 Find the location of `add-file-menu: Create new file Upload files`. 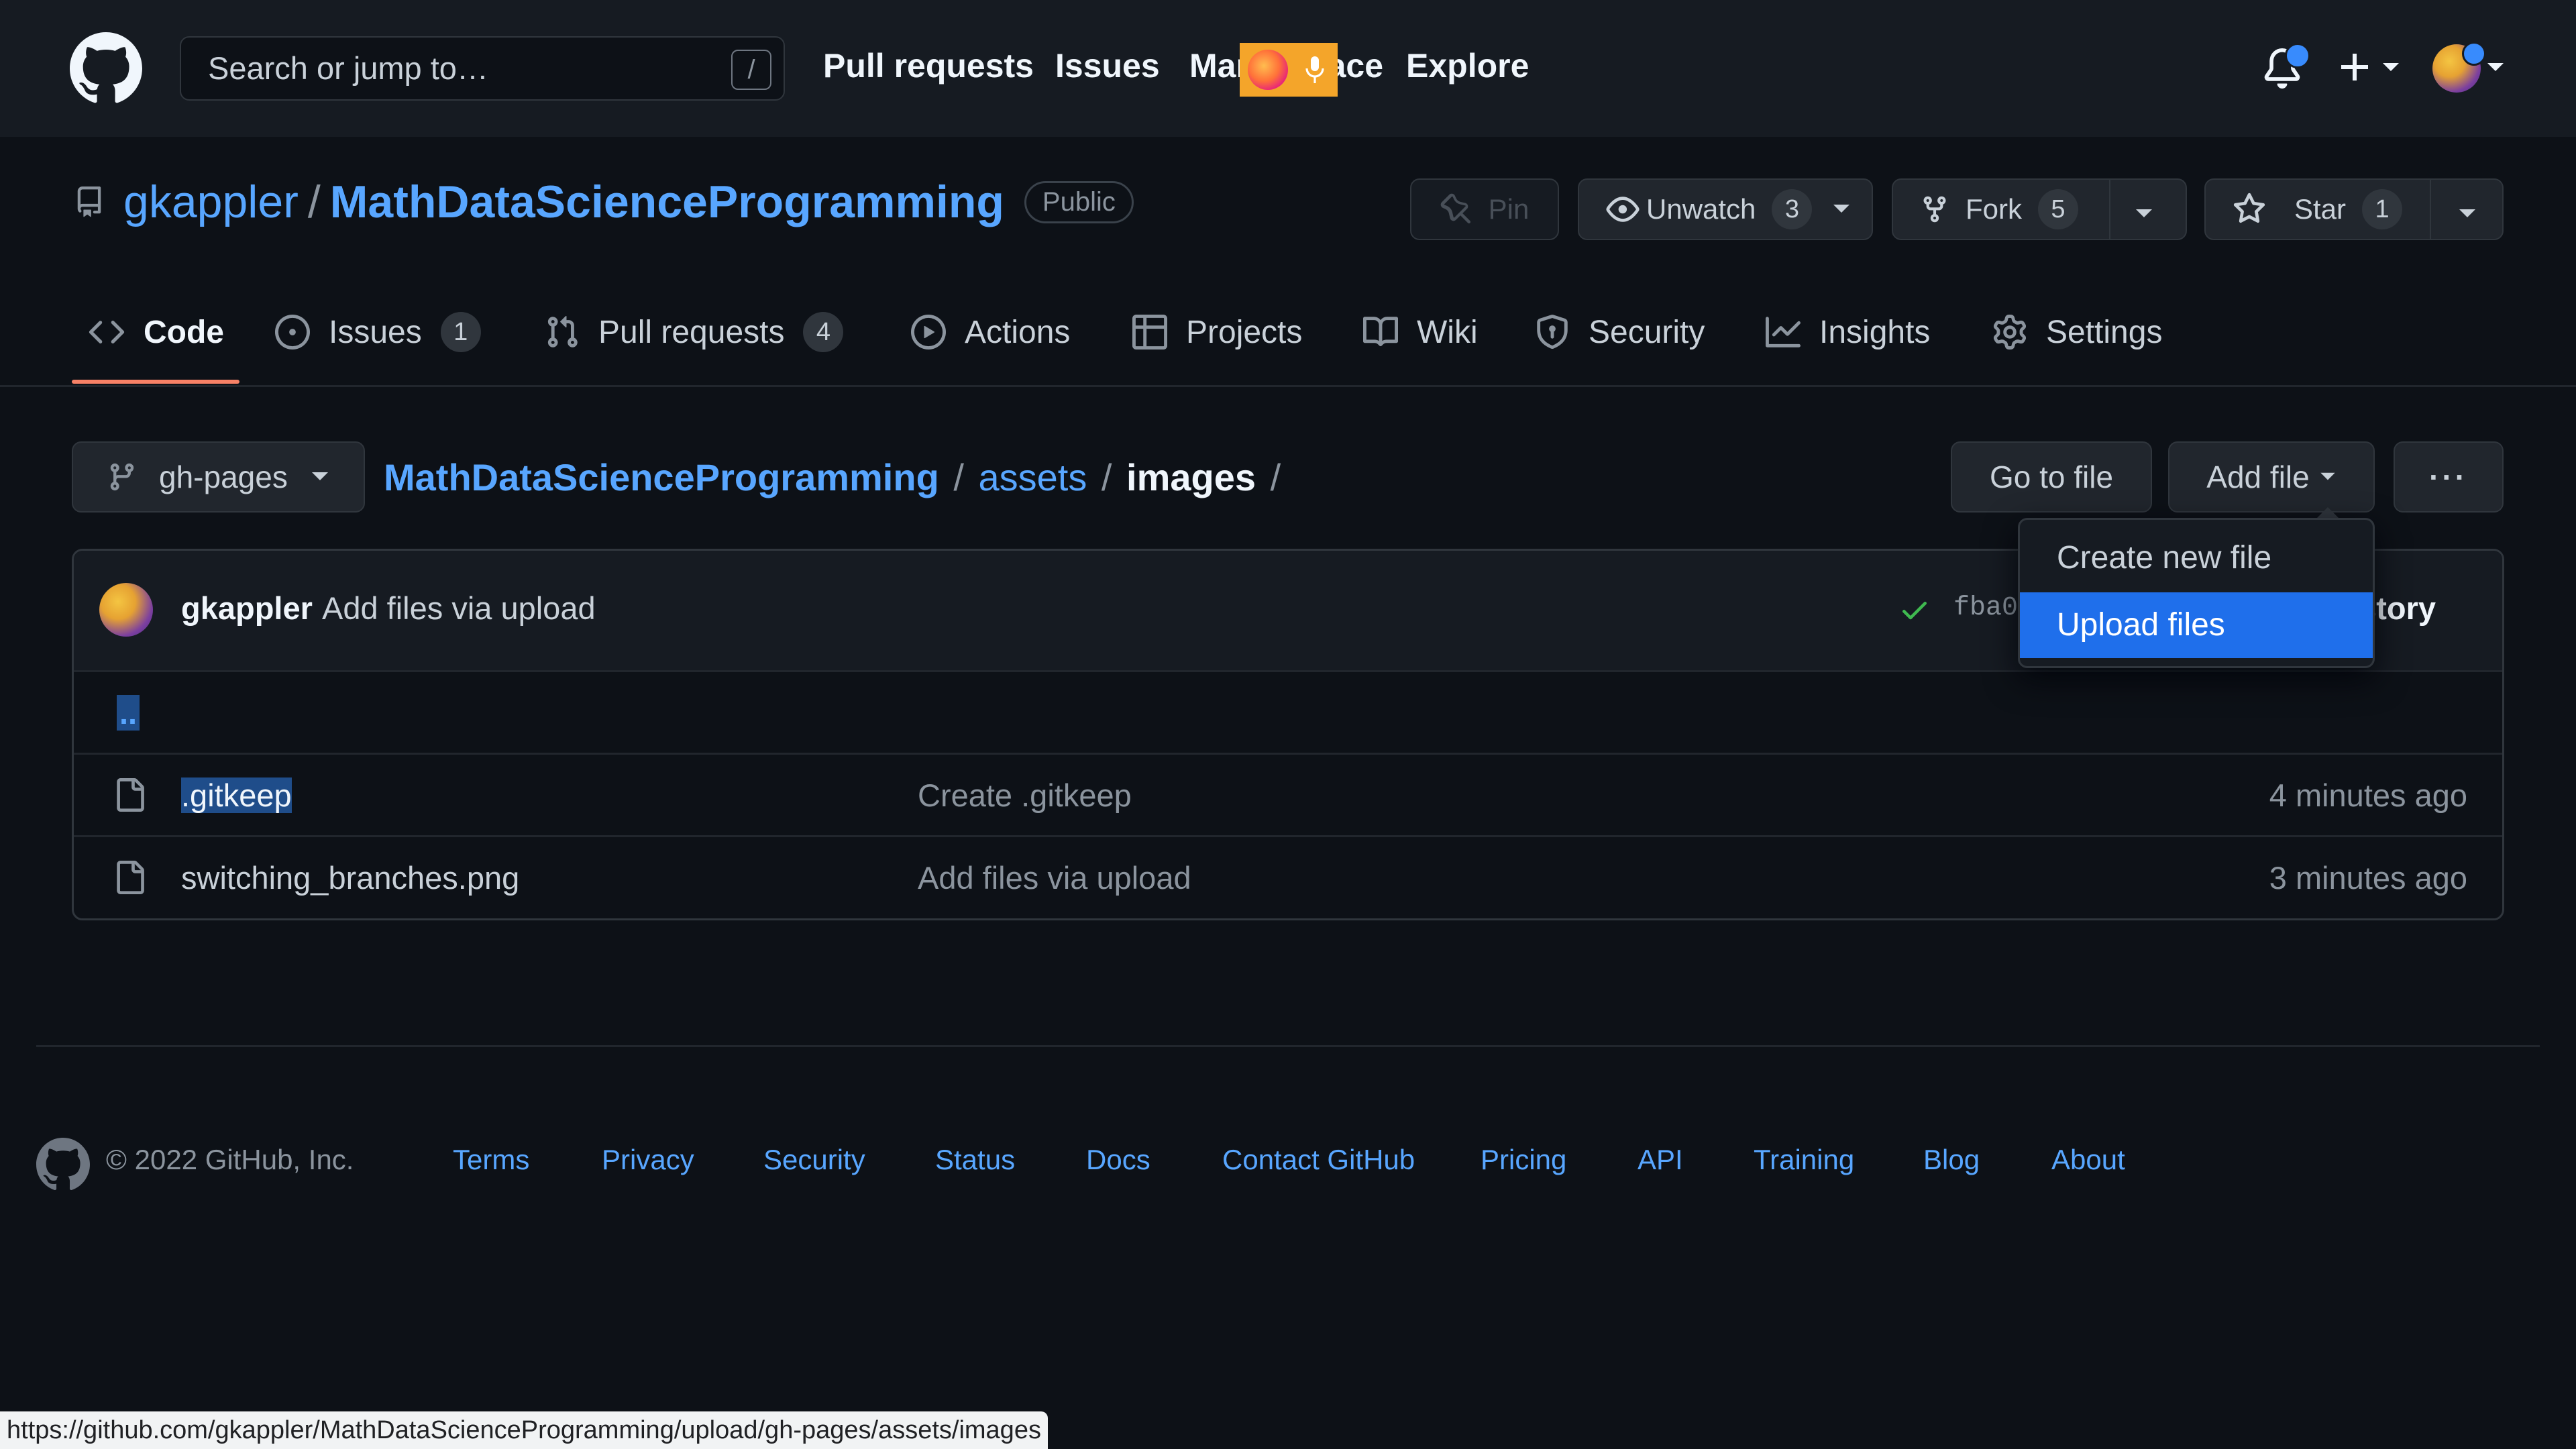

add-file-menu: Create new file Upload files is located at coordinates (2196, 593).